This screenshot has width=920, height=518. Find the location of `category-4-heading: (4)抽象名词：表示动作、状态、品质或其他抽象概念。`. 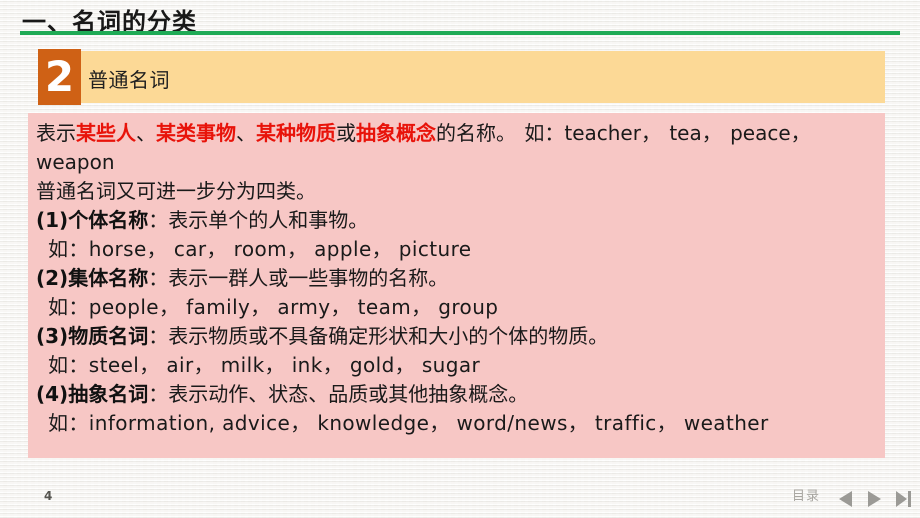

category-4-heading: (4)抽象名词：表示动作、状态、品质或其他抽象概念。 is located at coordinates (456, 394).